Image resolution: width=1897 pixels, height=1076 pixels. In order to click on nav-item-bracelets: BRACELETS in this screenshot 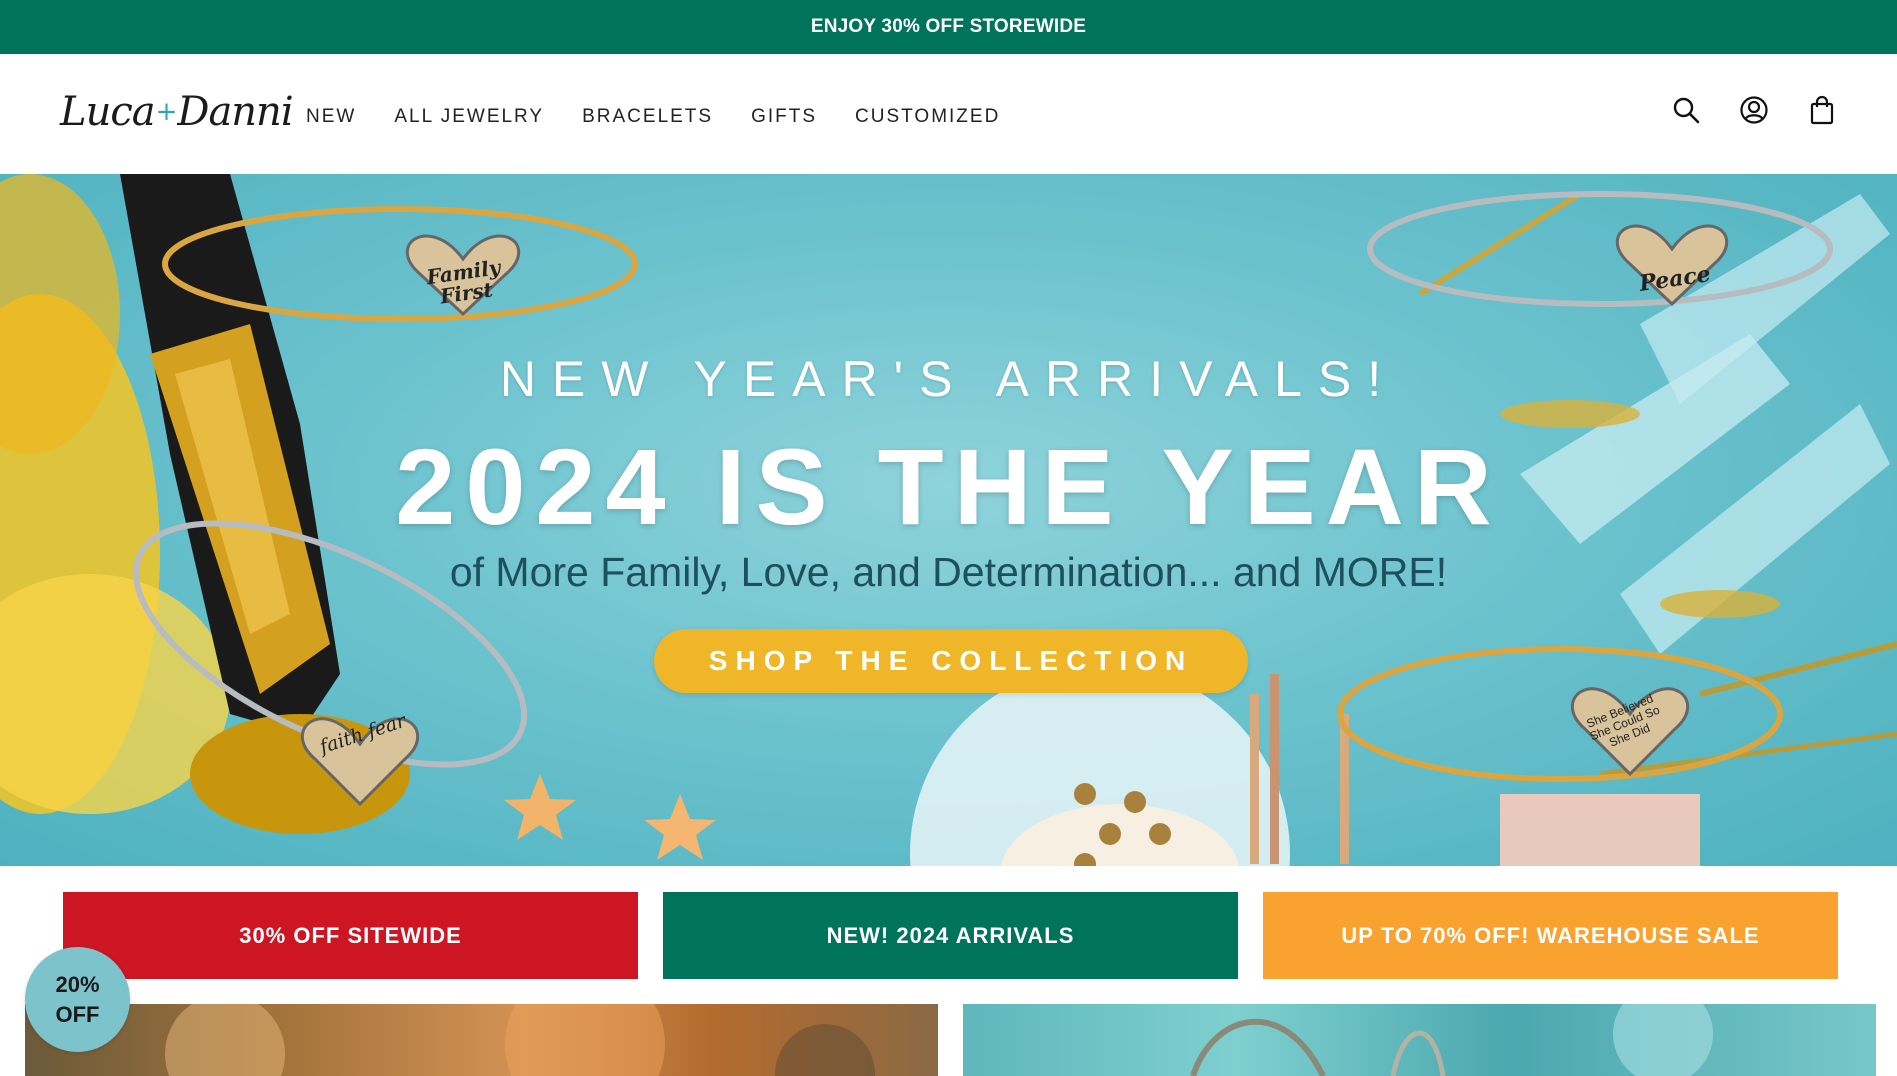, I will do `click(647, 117)`.